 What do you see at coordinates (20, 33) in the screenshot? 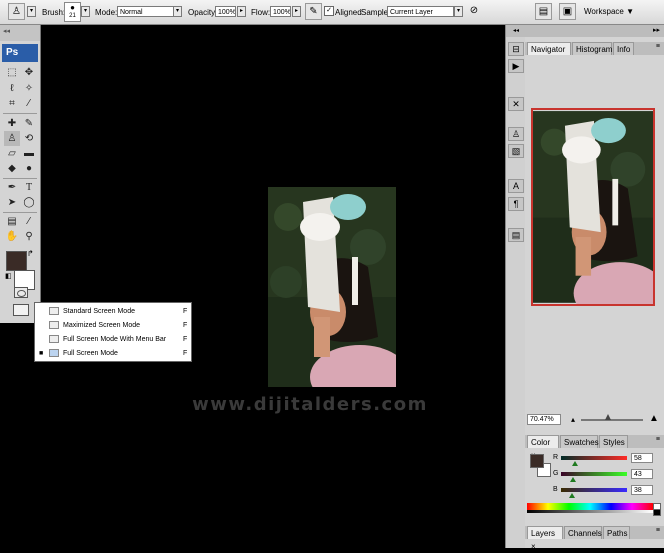
I see `toolbox-header: ◂◂` at bounding box center [20, 33].